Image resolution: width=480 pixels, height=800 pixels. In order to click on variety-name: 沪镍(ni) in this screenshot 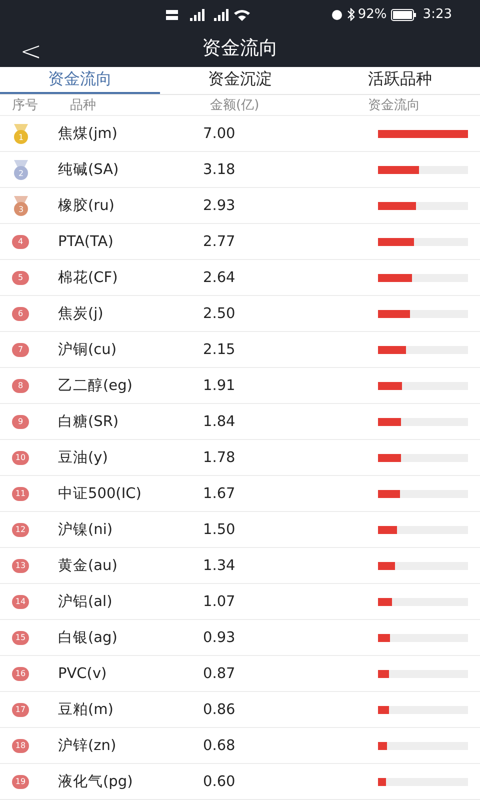, I will do `click(86, 529)`.